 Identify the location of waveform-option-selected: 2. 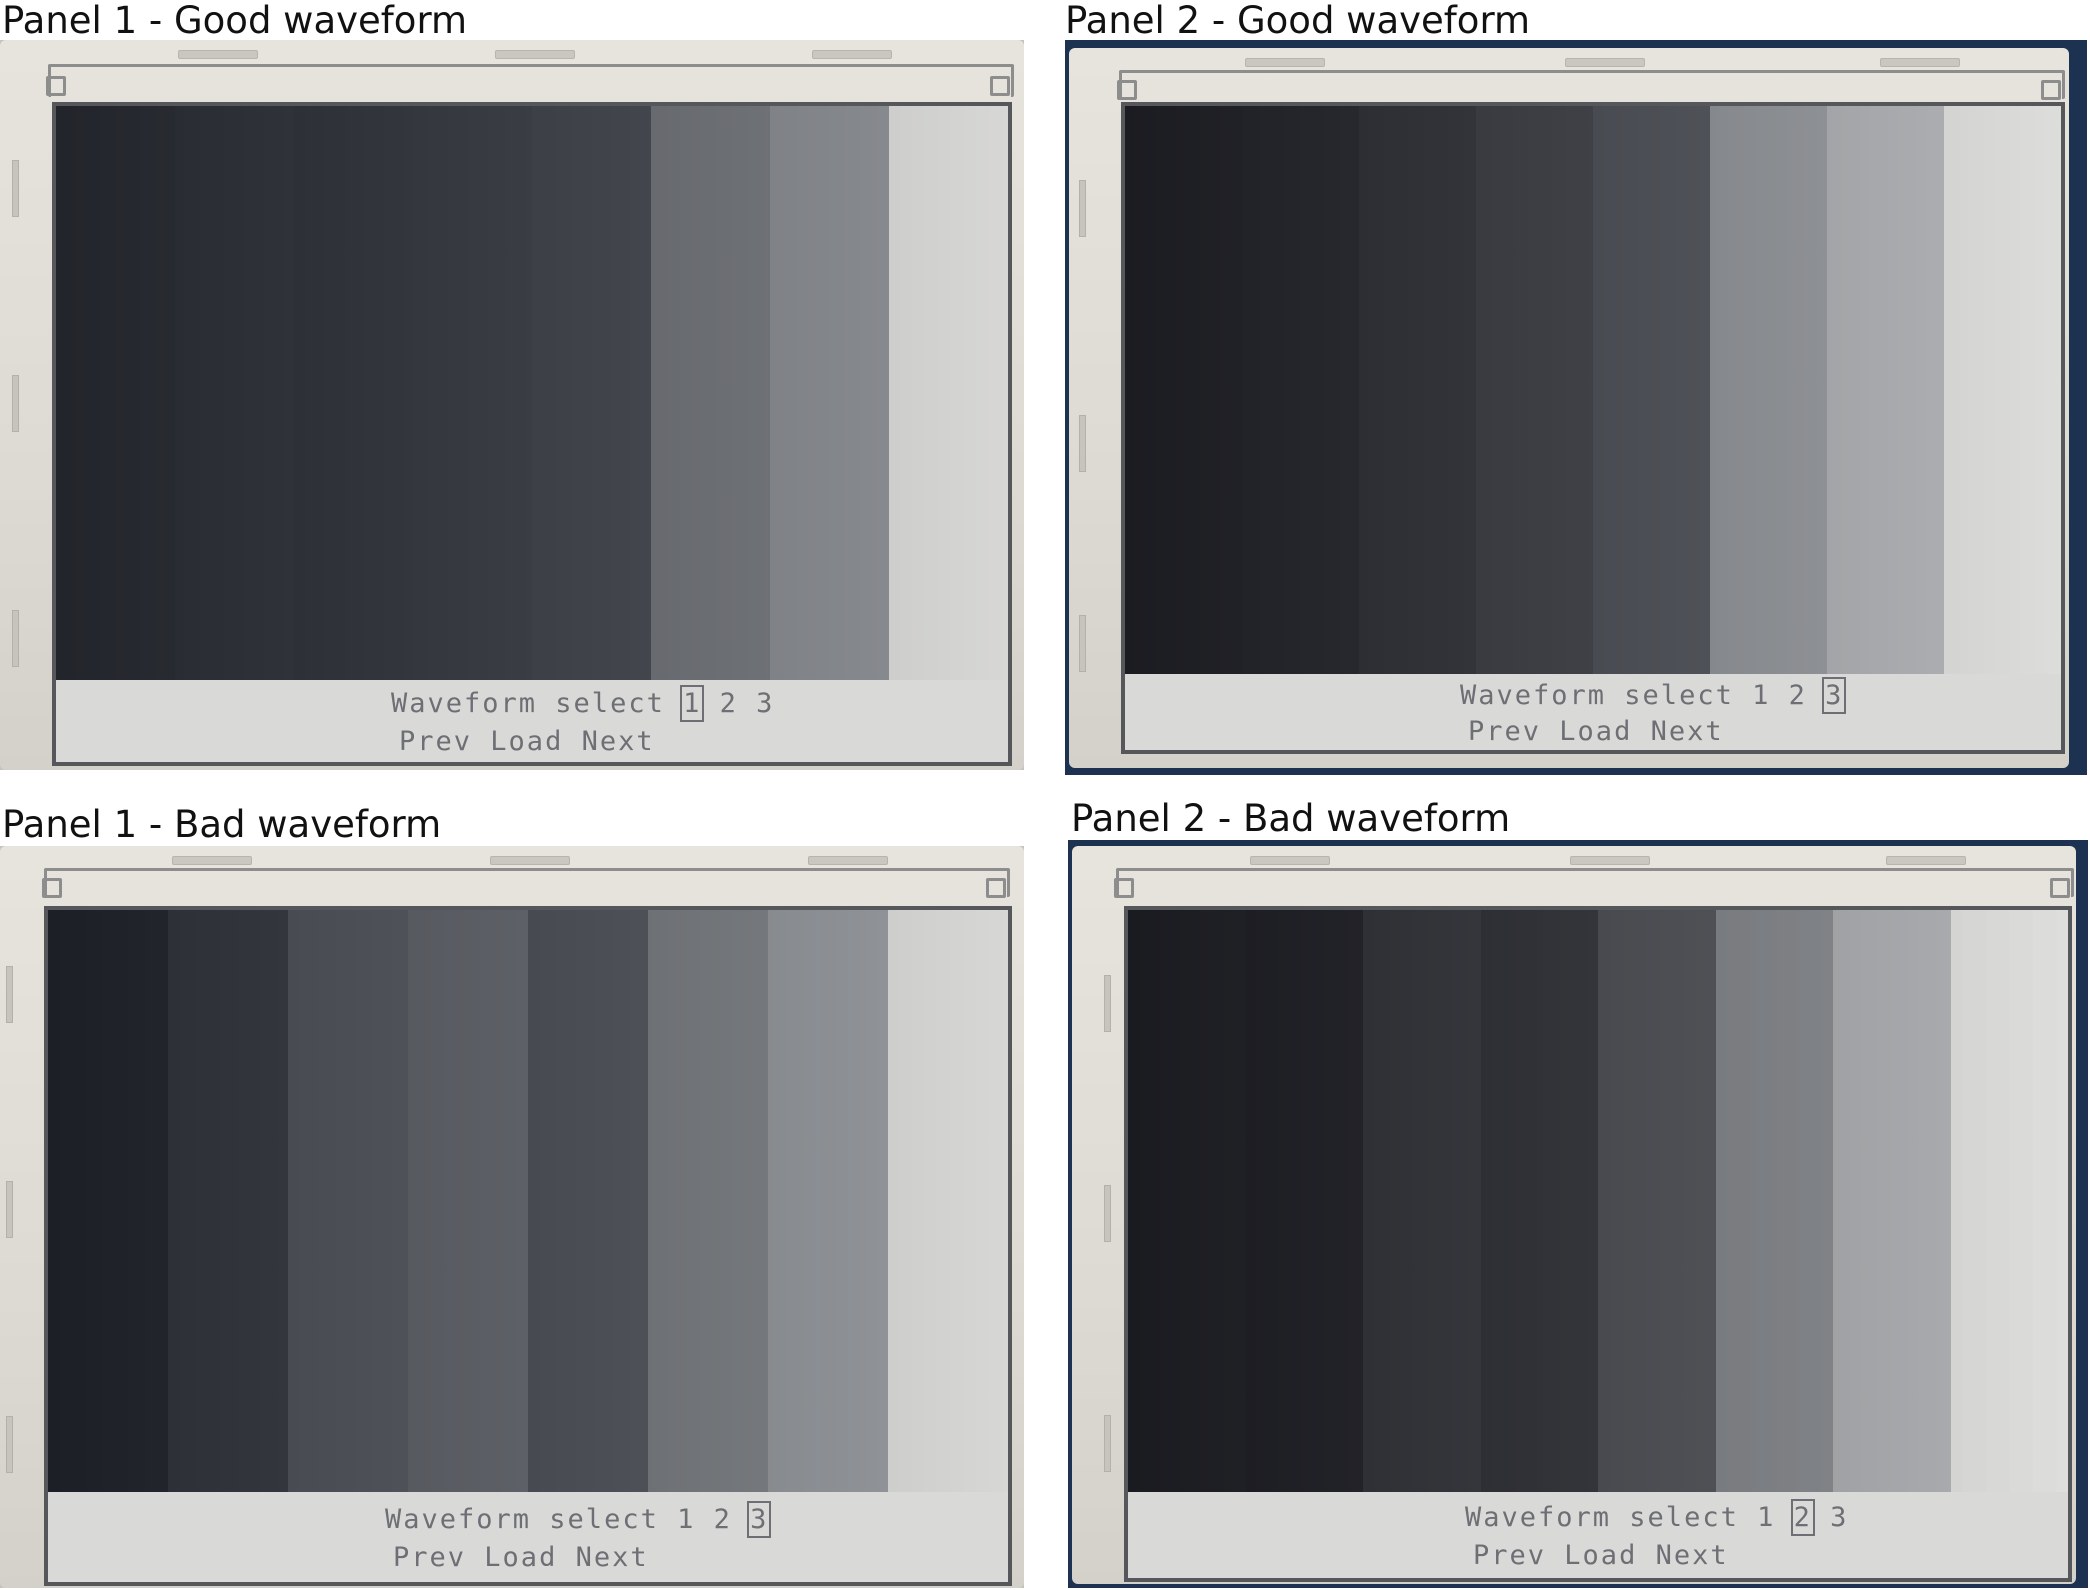
(1802, 1517).